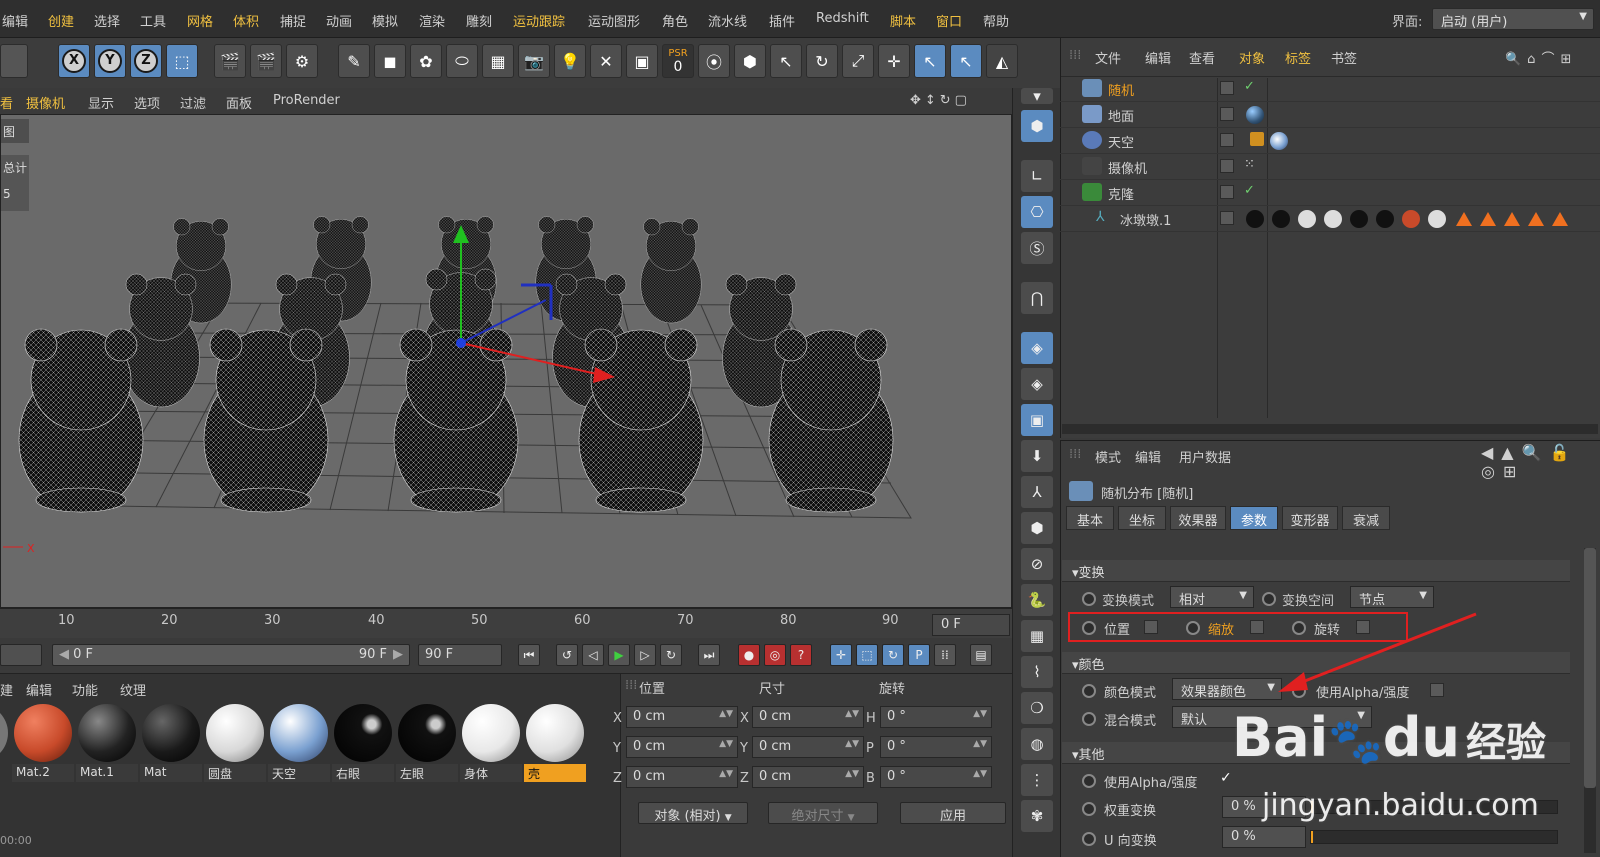  What do you see at coordinates (182, 61) in the screenshot?
I see `coordinate-system-icon: ⬚` at bounding box center [182, 61].